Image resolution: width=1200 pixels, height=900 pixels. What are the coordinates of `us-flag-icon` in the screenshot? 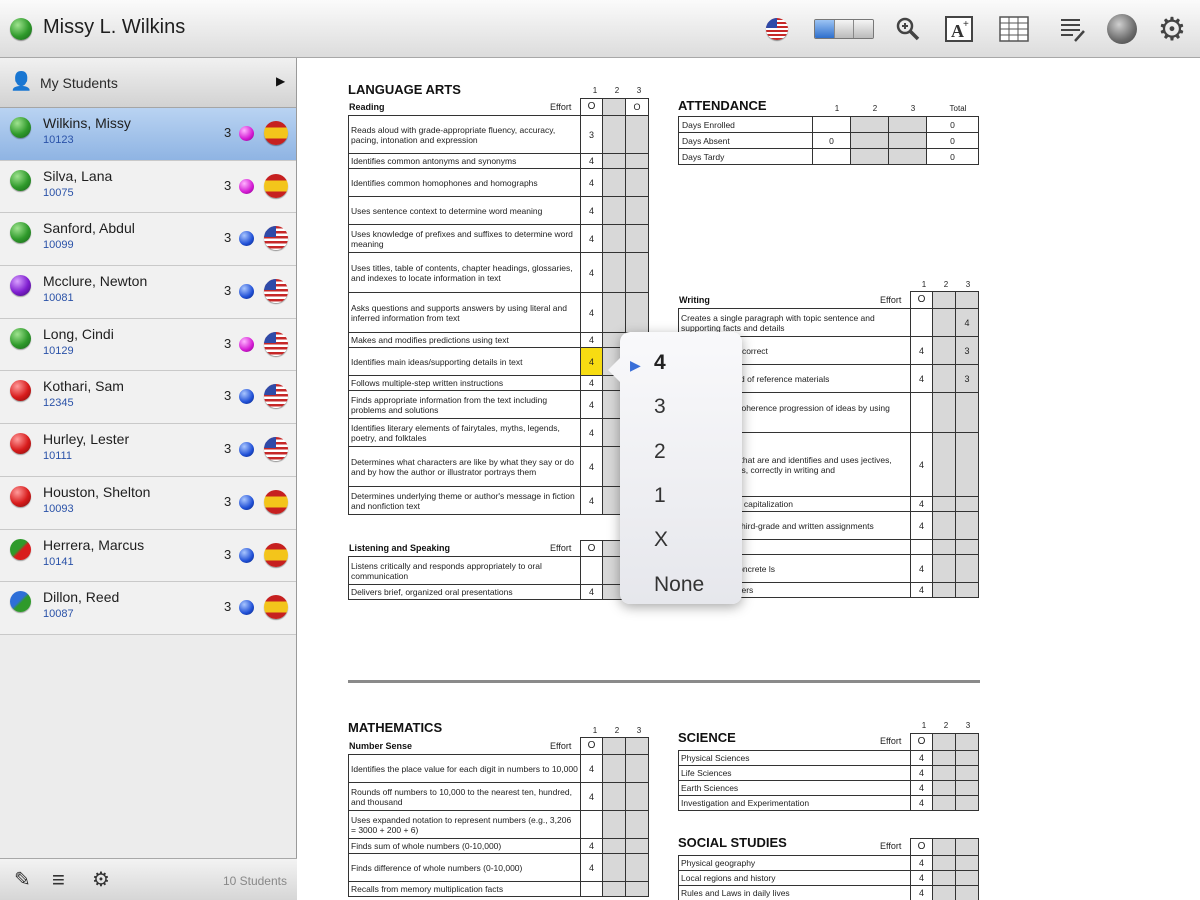 It's located at (276, 449).